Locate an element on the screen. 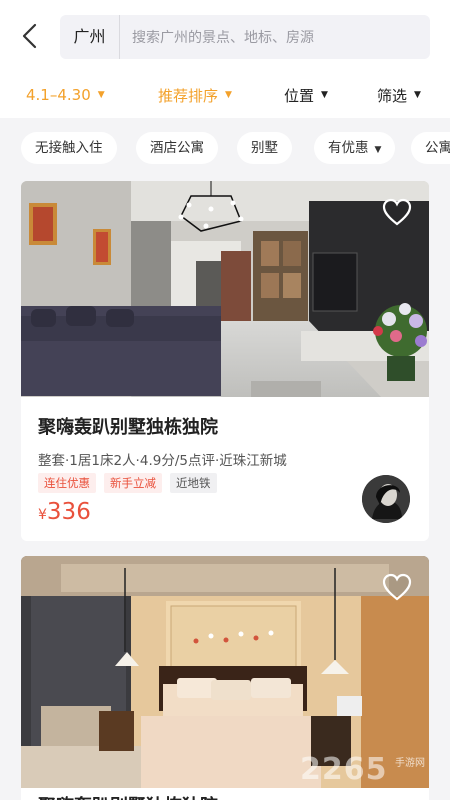 Image resolution: width=450 pixels, height=800 pixels. back-button is located at coordinates (30, 36).